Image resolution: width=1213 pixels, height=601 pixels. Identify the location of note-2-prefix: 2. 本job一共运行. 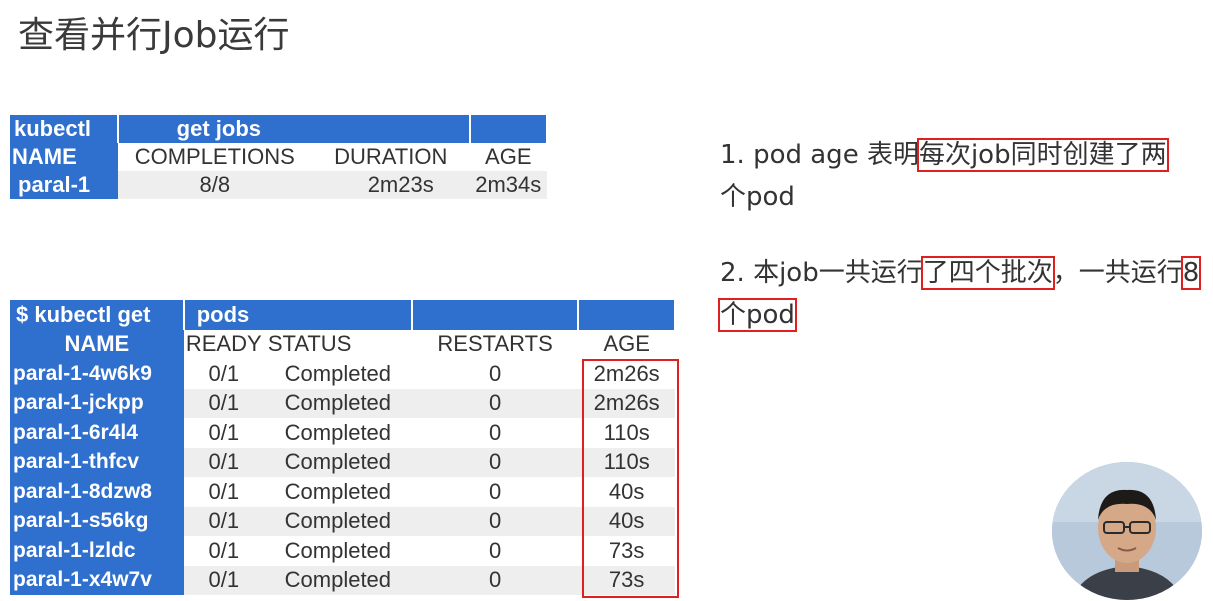
(821, 273).